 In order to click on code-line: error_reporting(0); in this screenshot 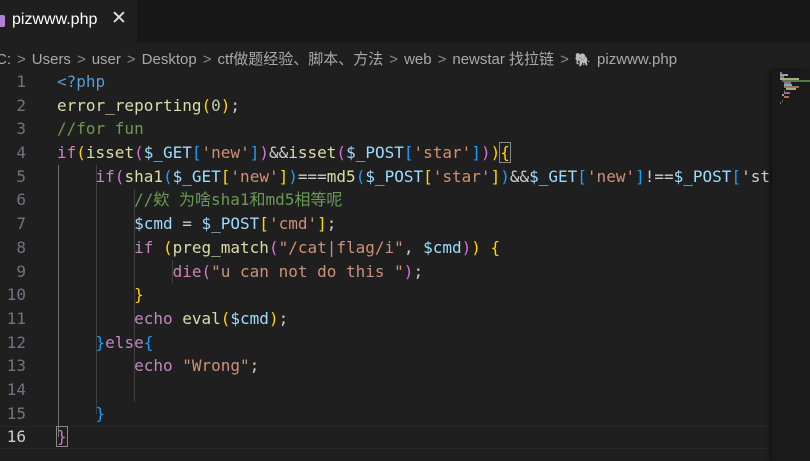, I will do `click(414, 106)`.